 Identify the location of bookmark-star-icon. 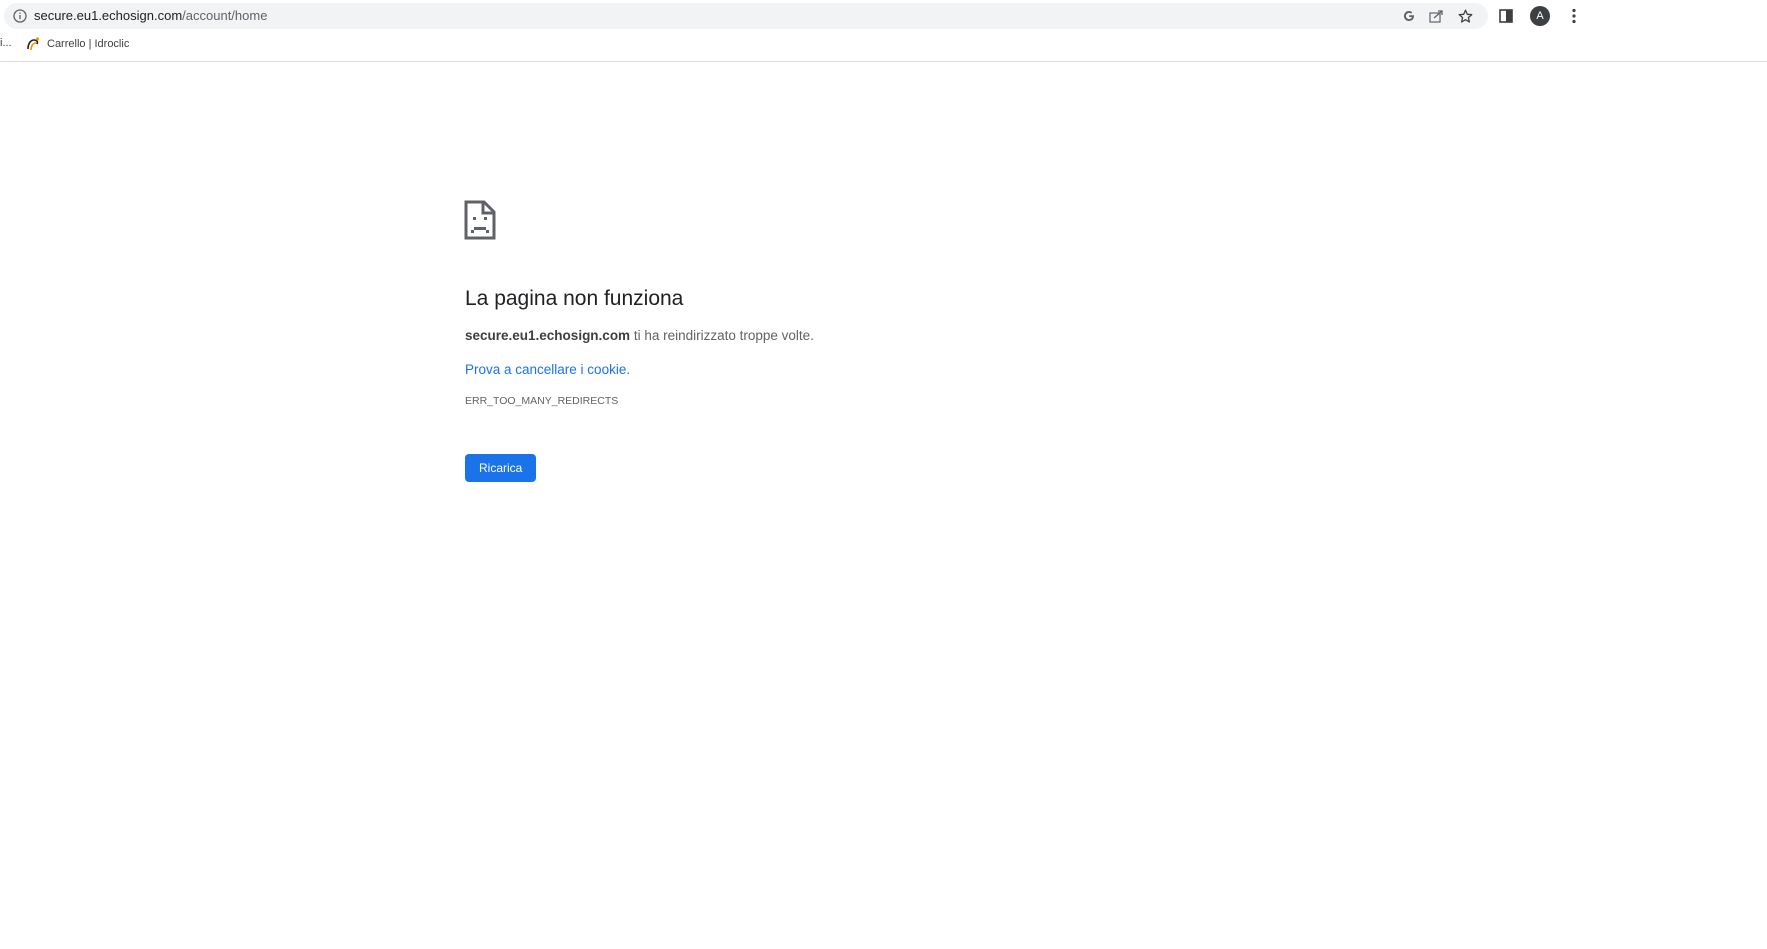
(1465, 16).